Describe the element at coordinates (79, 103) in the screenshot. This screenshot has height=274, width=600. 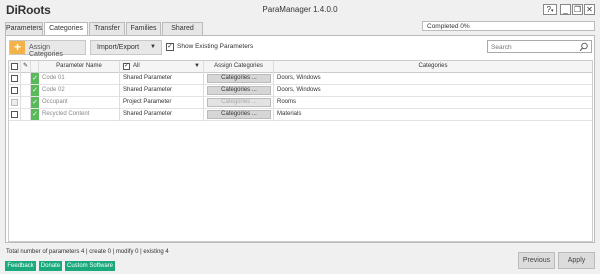
I see `parameter-name: Occupant` at that location.